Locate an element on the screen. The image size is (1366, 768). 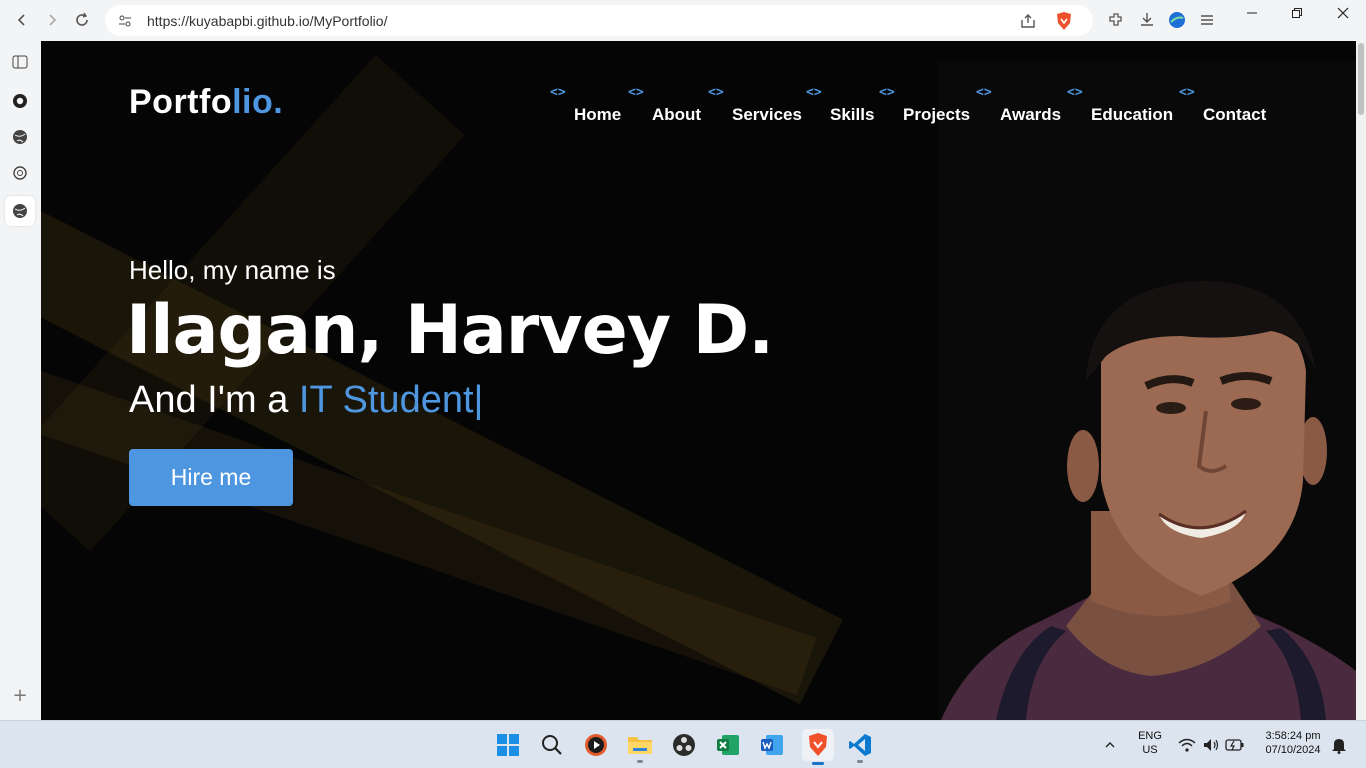
close-icon is located at coordinates (1343, 13).